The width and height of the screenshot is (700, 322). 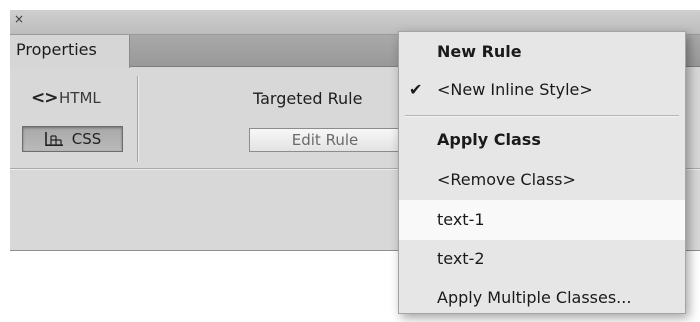 What do you see at coordinates (542, 259) in the screenshot?
I see `menu-item-text-2: text-2` at bounding box center [542, 259].